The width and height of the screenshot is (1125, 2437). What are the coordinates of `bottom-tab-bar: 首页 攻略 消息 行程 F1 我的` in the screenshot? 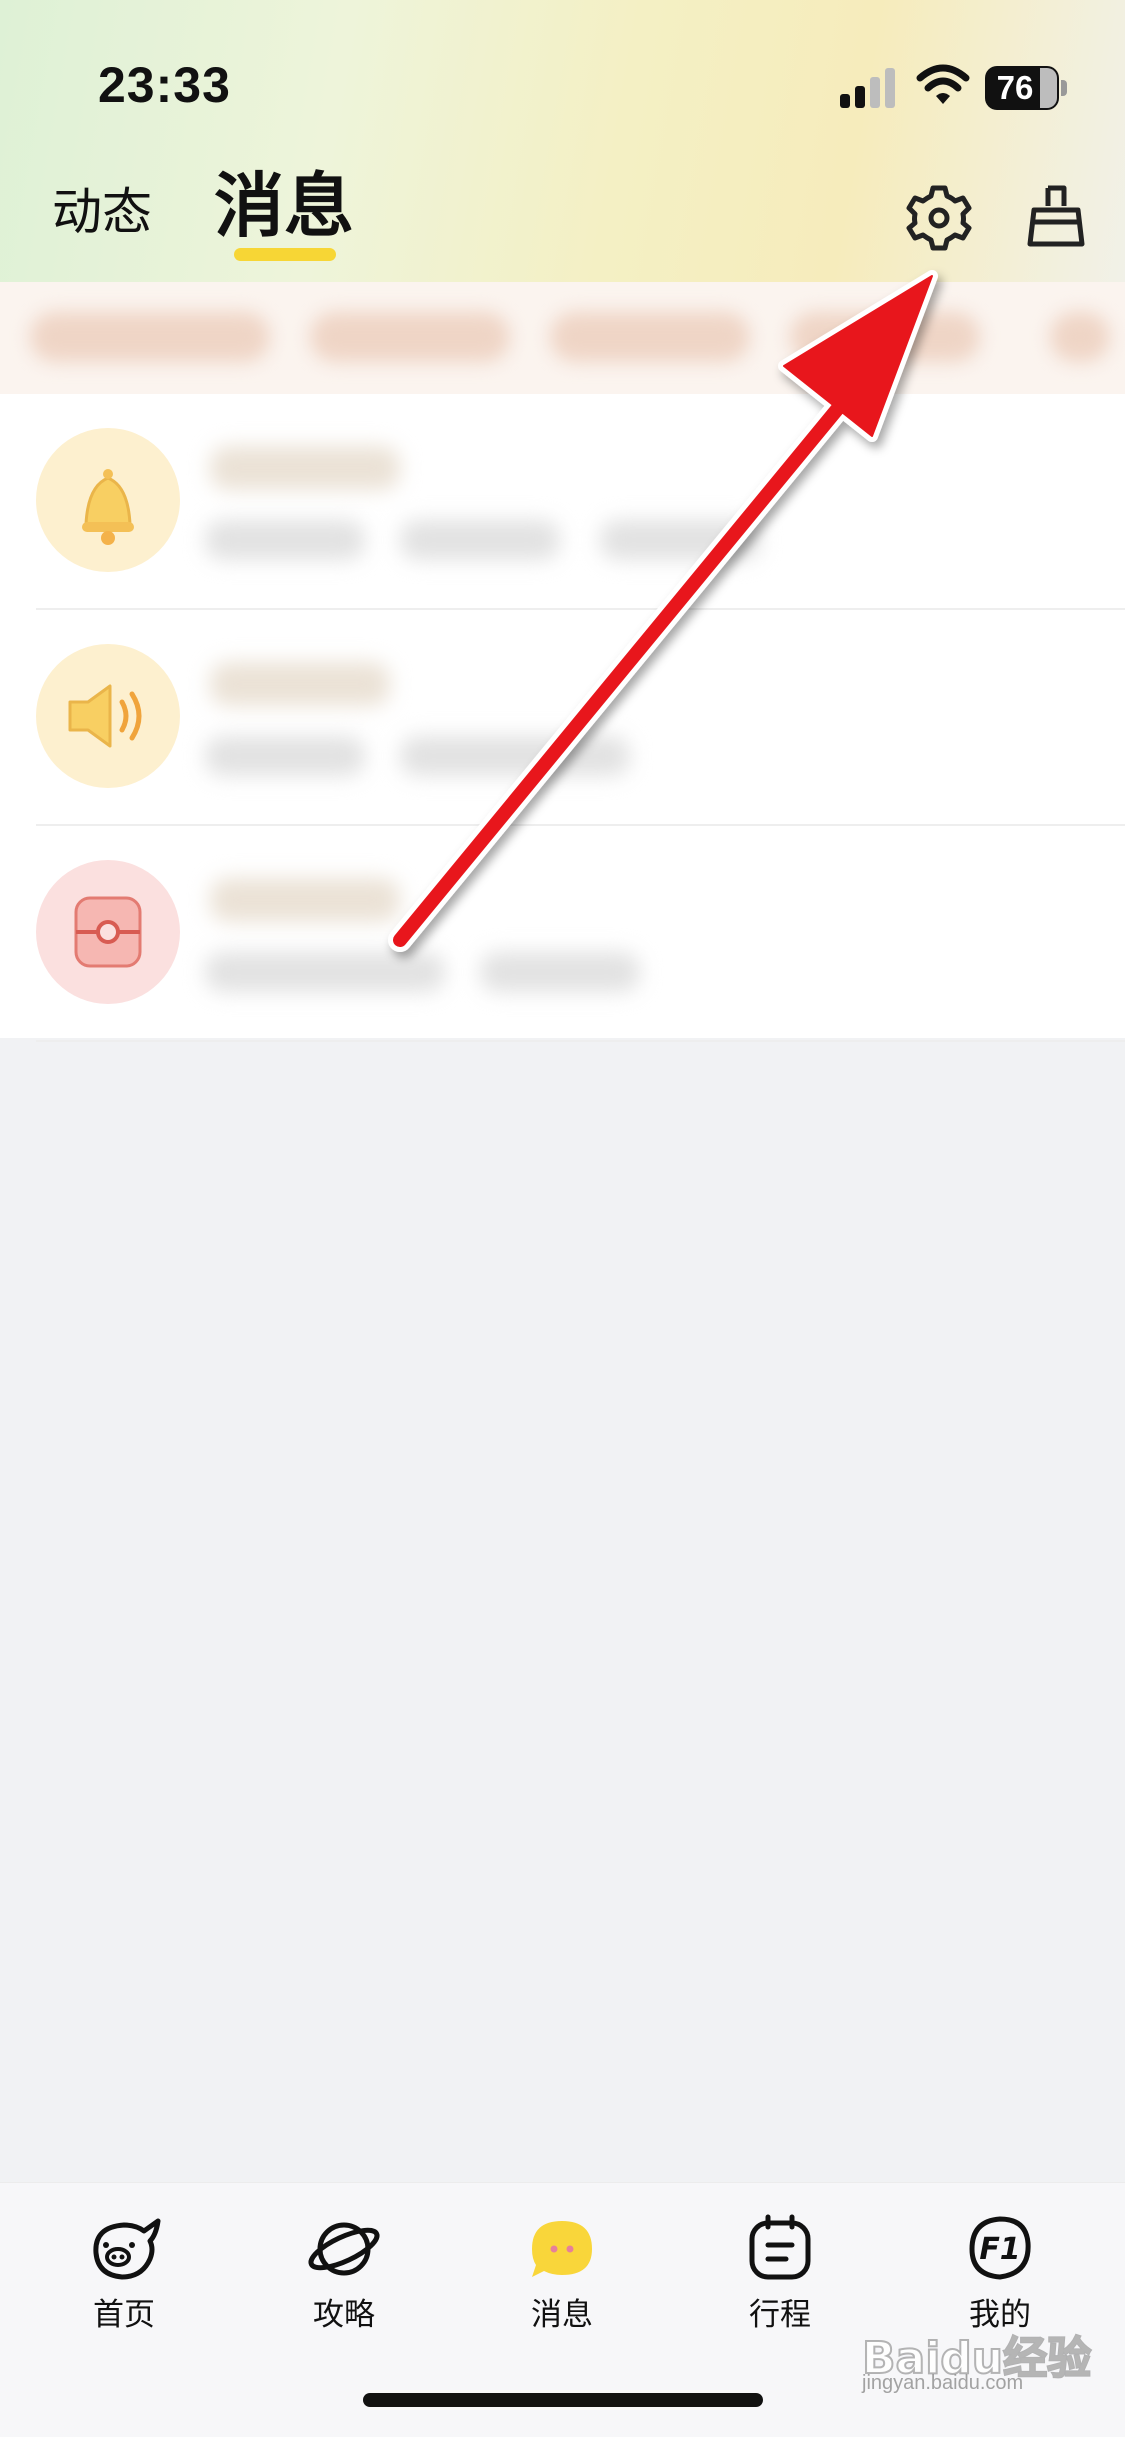 It's located at (562, 2309).